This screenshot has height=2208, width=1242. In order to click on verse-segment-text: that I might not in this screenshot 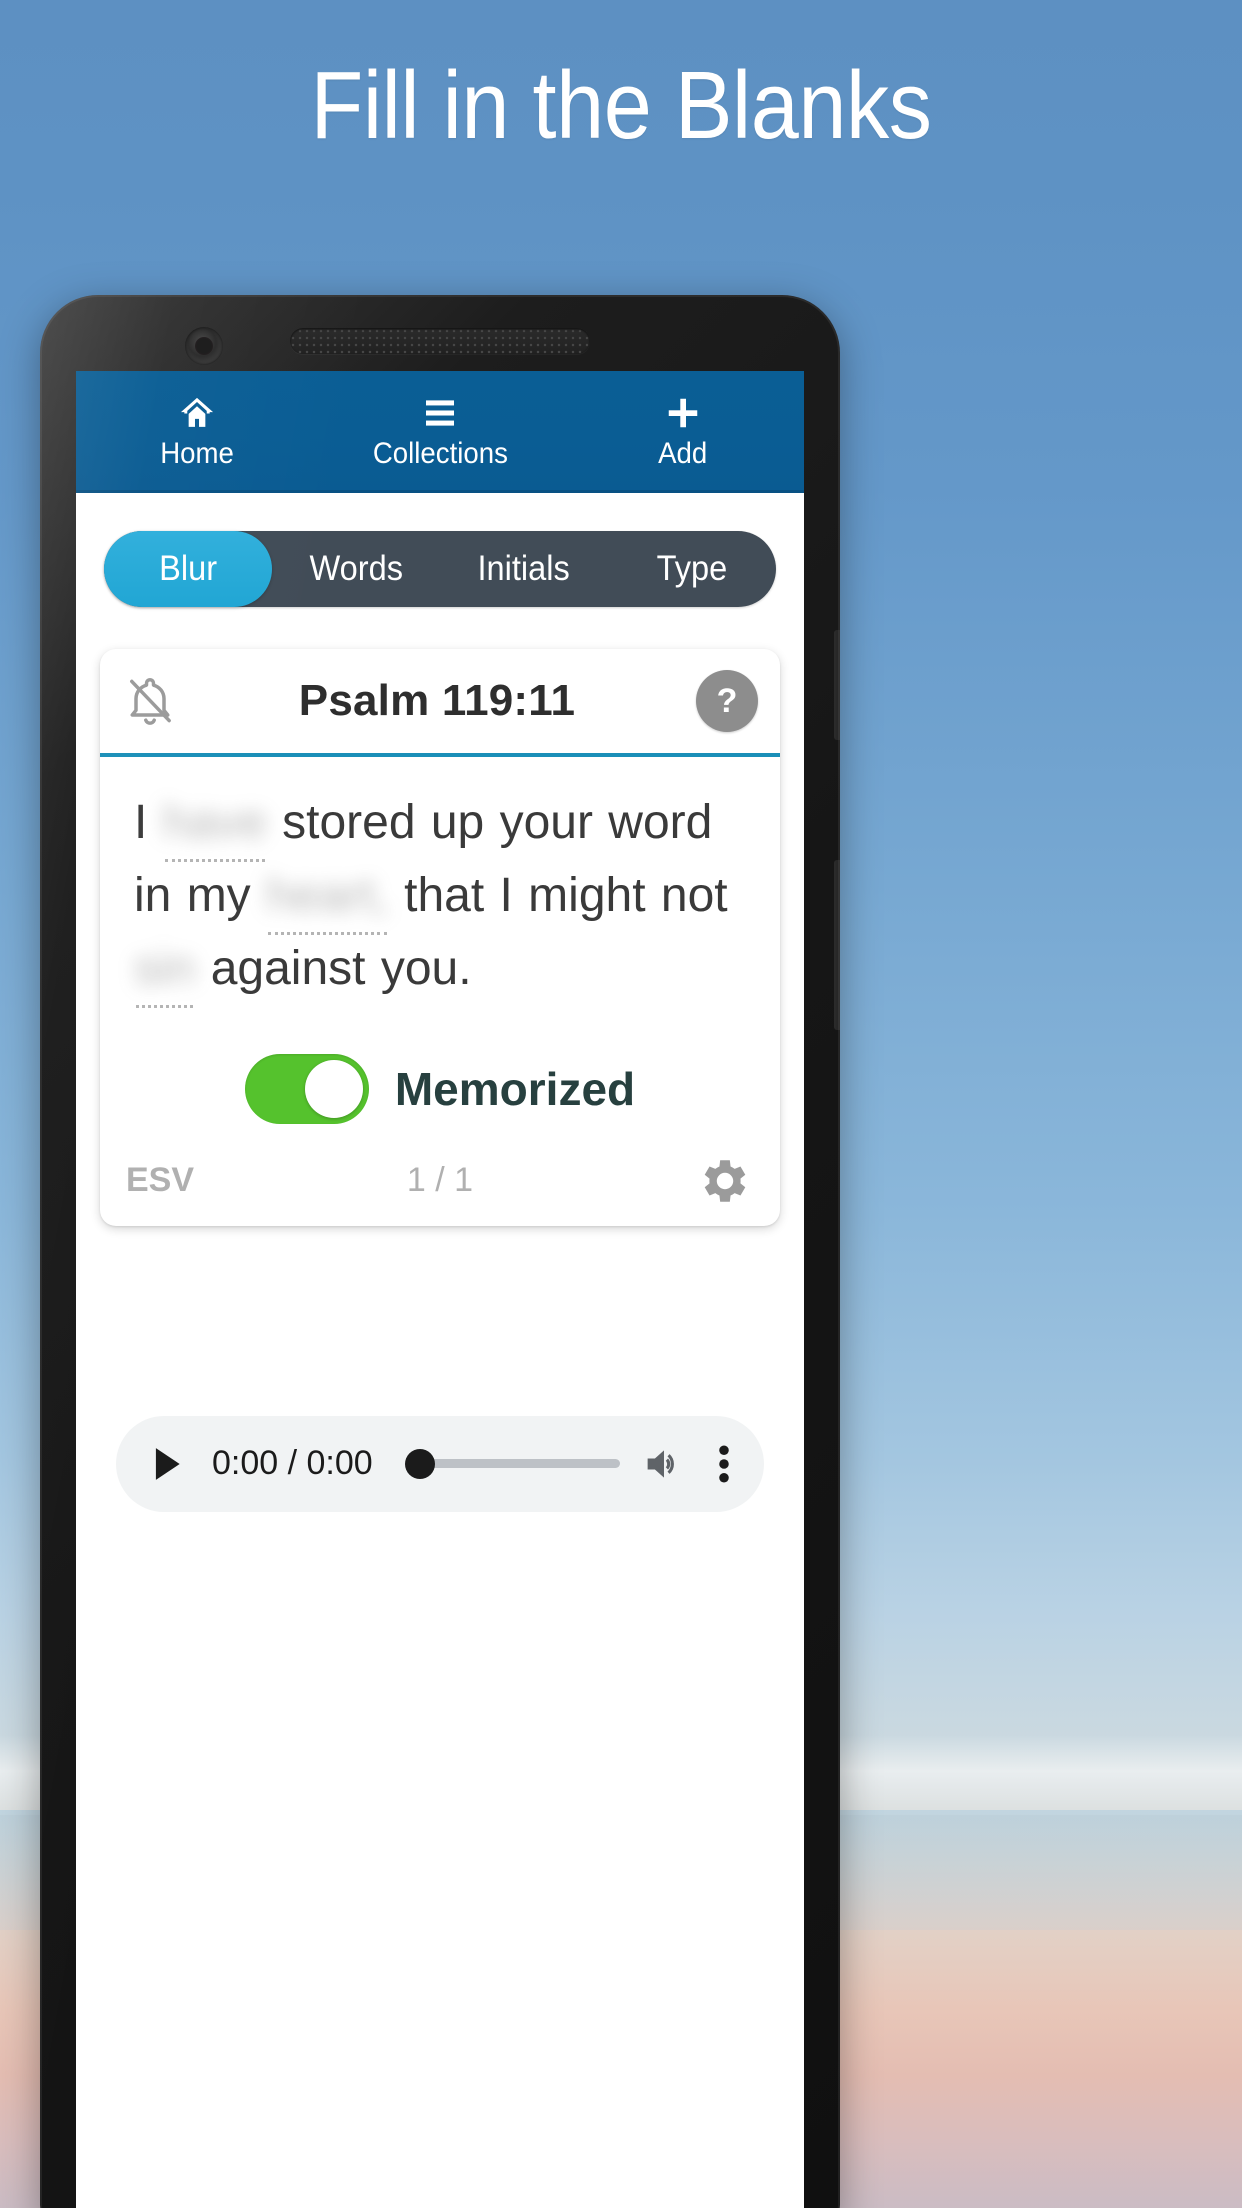, I will do `click(558, 895)`.